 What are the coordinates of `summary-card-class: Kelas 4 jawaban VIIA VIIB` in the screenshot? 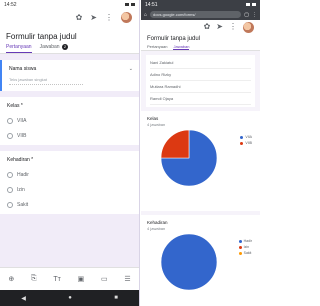 It's located at (200, 161).